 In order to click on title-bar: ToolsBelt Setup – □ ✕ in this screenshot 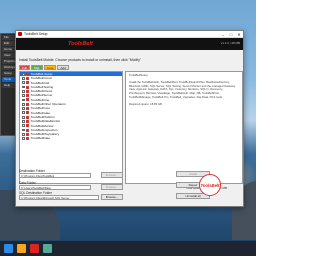, I will do `click(129, 34)`.